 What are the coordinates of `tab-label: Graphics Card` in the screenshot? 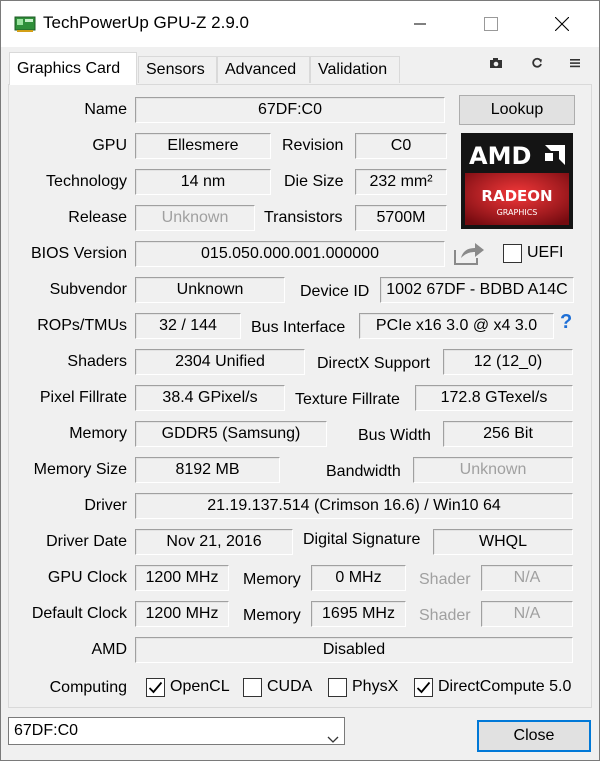 It's located at (69, 68).